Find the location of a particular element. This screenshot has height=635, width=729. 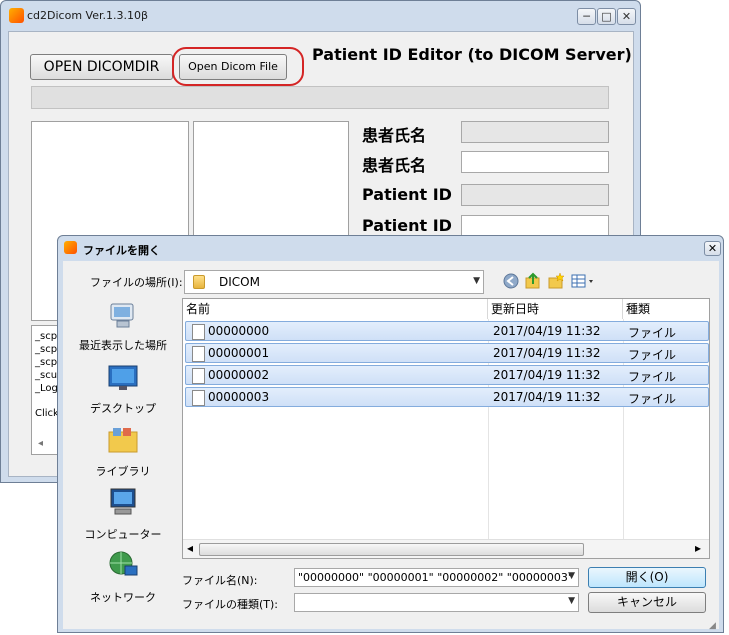

library-icon is located at coordinates (123, 440).